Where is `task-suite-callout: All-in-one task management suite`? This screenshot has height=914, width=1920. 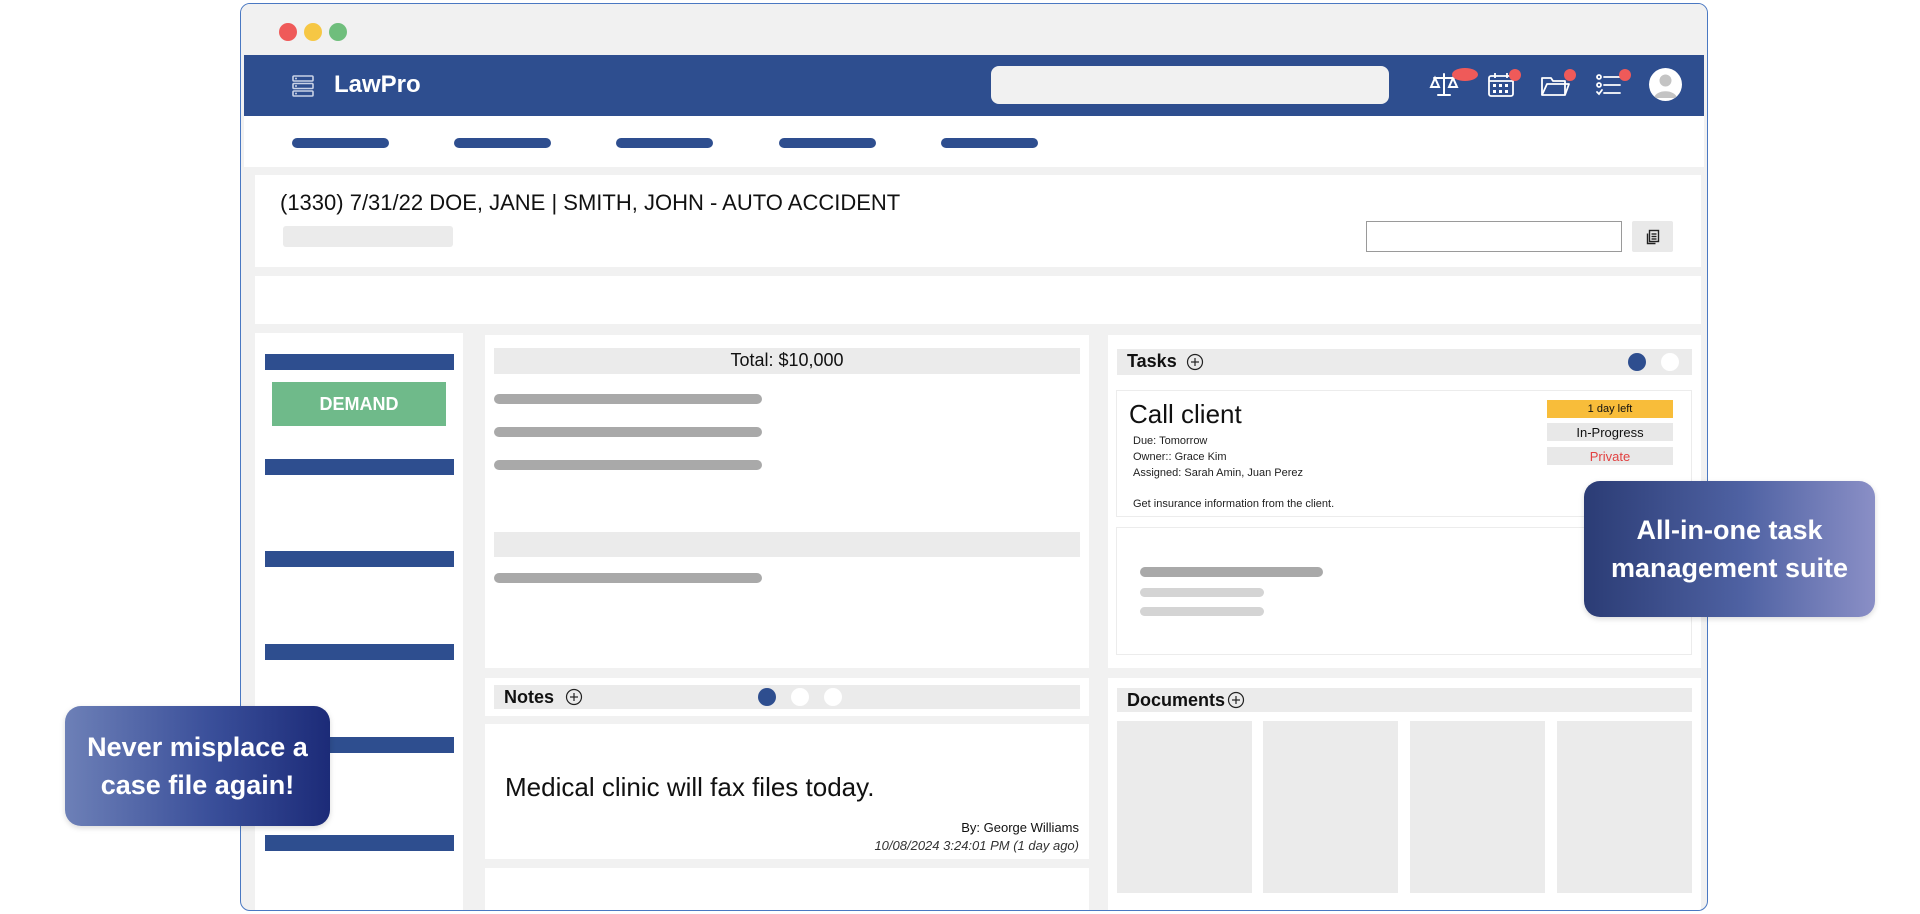 task-suite-callout: All-in-one task management suite is located at coordinates (1729, 549).